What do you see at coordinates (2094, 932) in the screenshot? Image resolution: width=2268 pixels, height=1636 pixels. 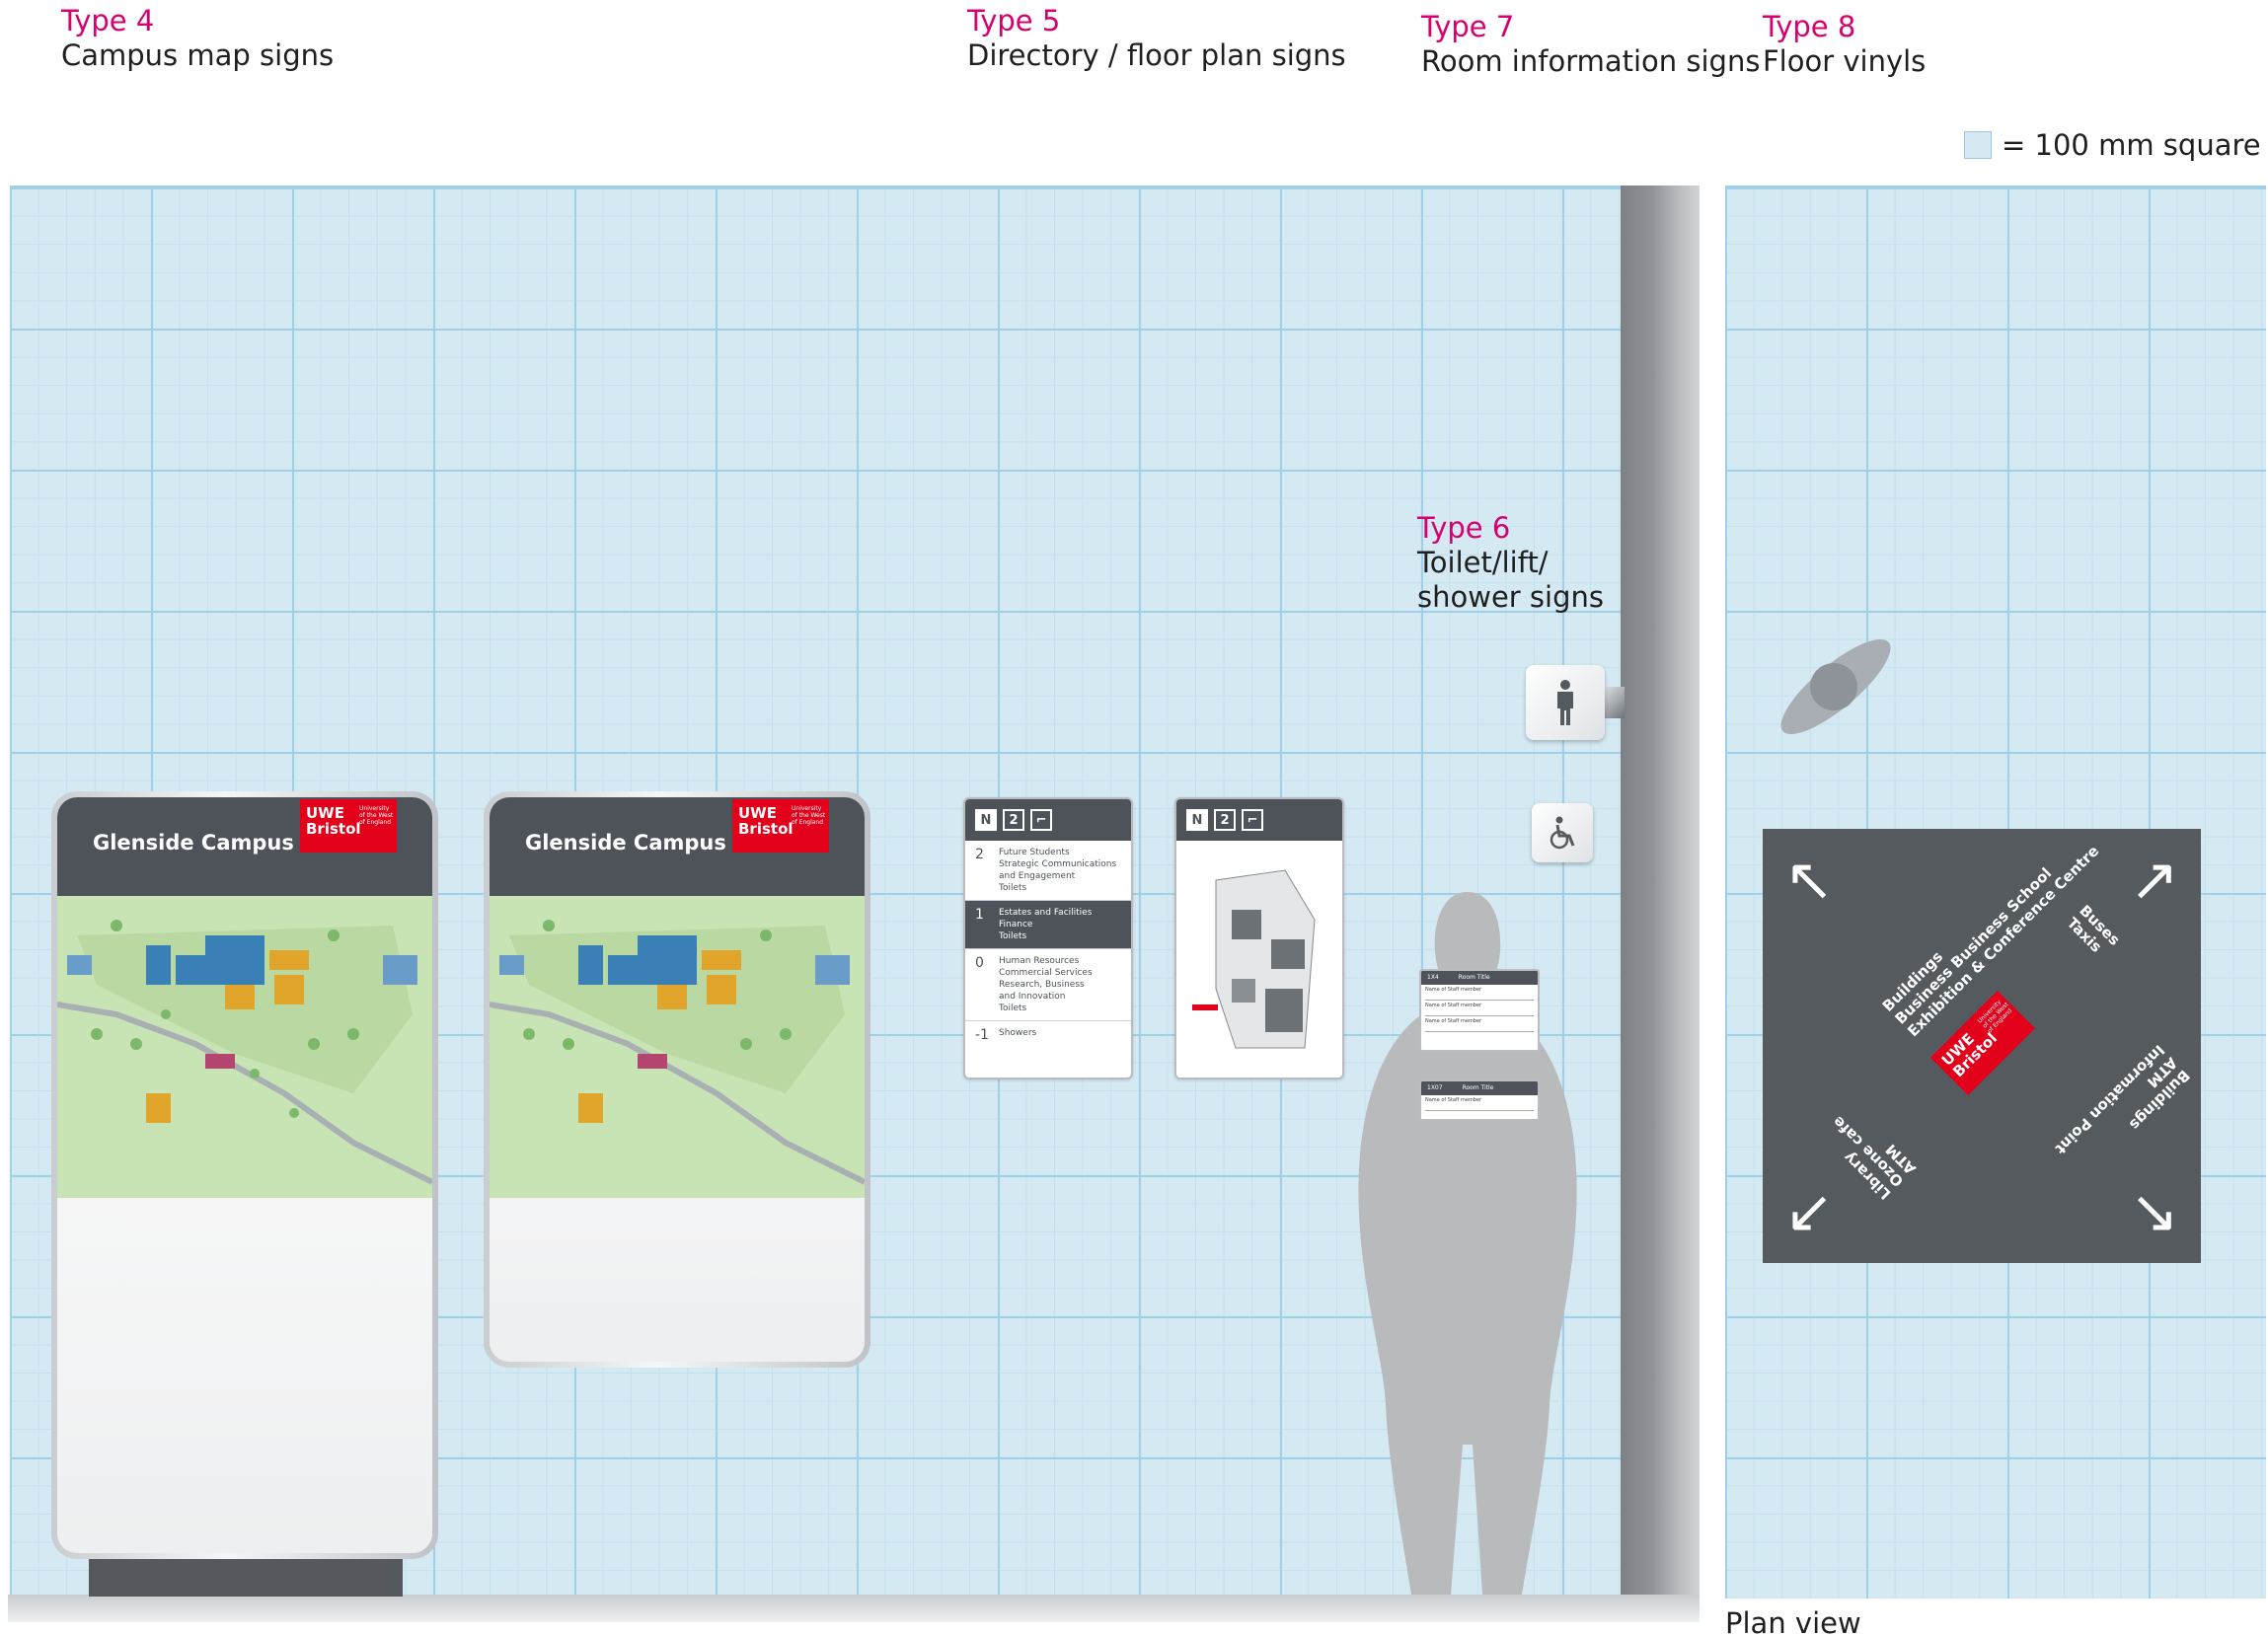 I see `vinyl-ne-block: Buses Taxis` at bounding box center [2094, 932].